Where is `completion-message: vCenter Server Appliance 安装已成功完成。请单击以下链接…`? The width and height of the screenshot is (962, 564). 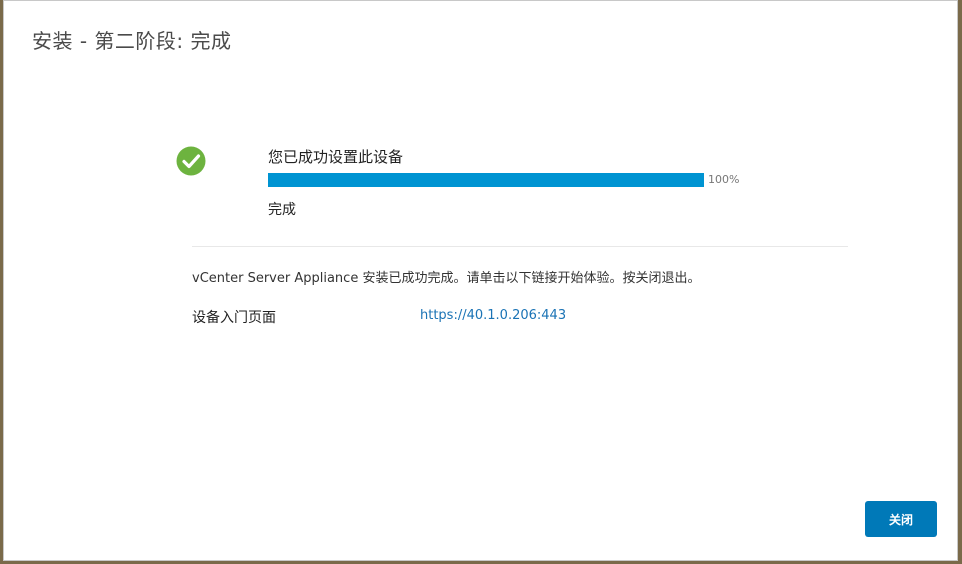
completion-message: vCenter Server Appliance 安装已成功完成。请单击以下链接… is located at coordinates (446, 278).